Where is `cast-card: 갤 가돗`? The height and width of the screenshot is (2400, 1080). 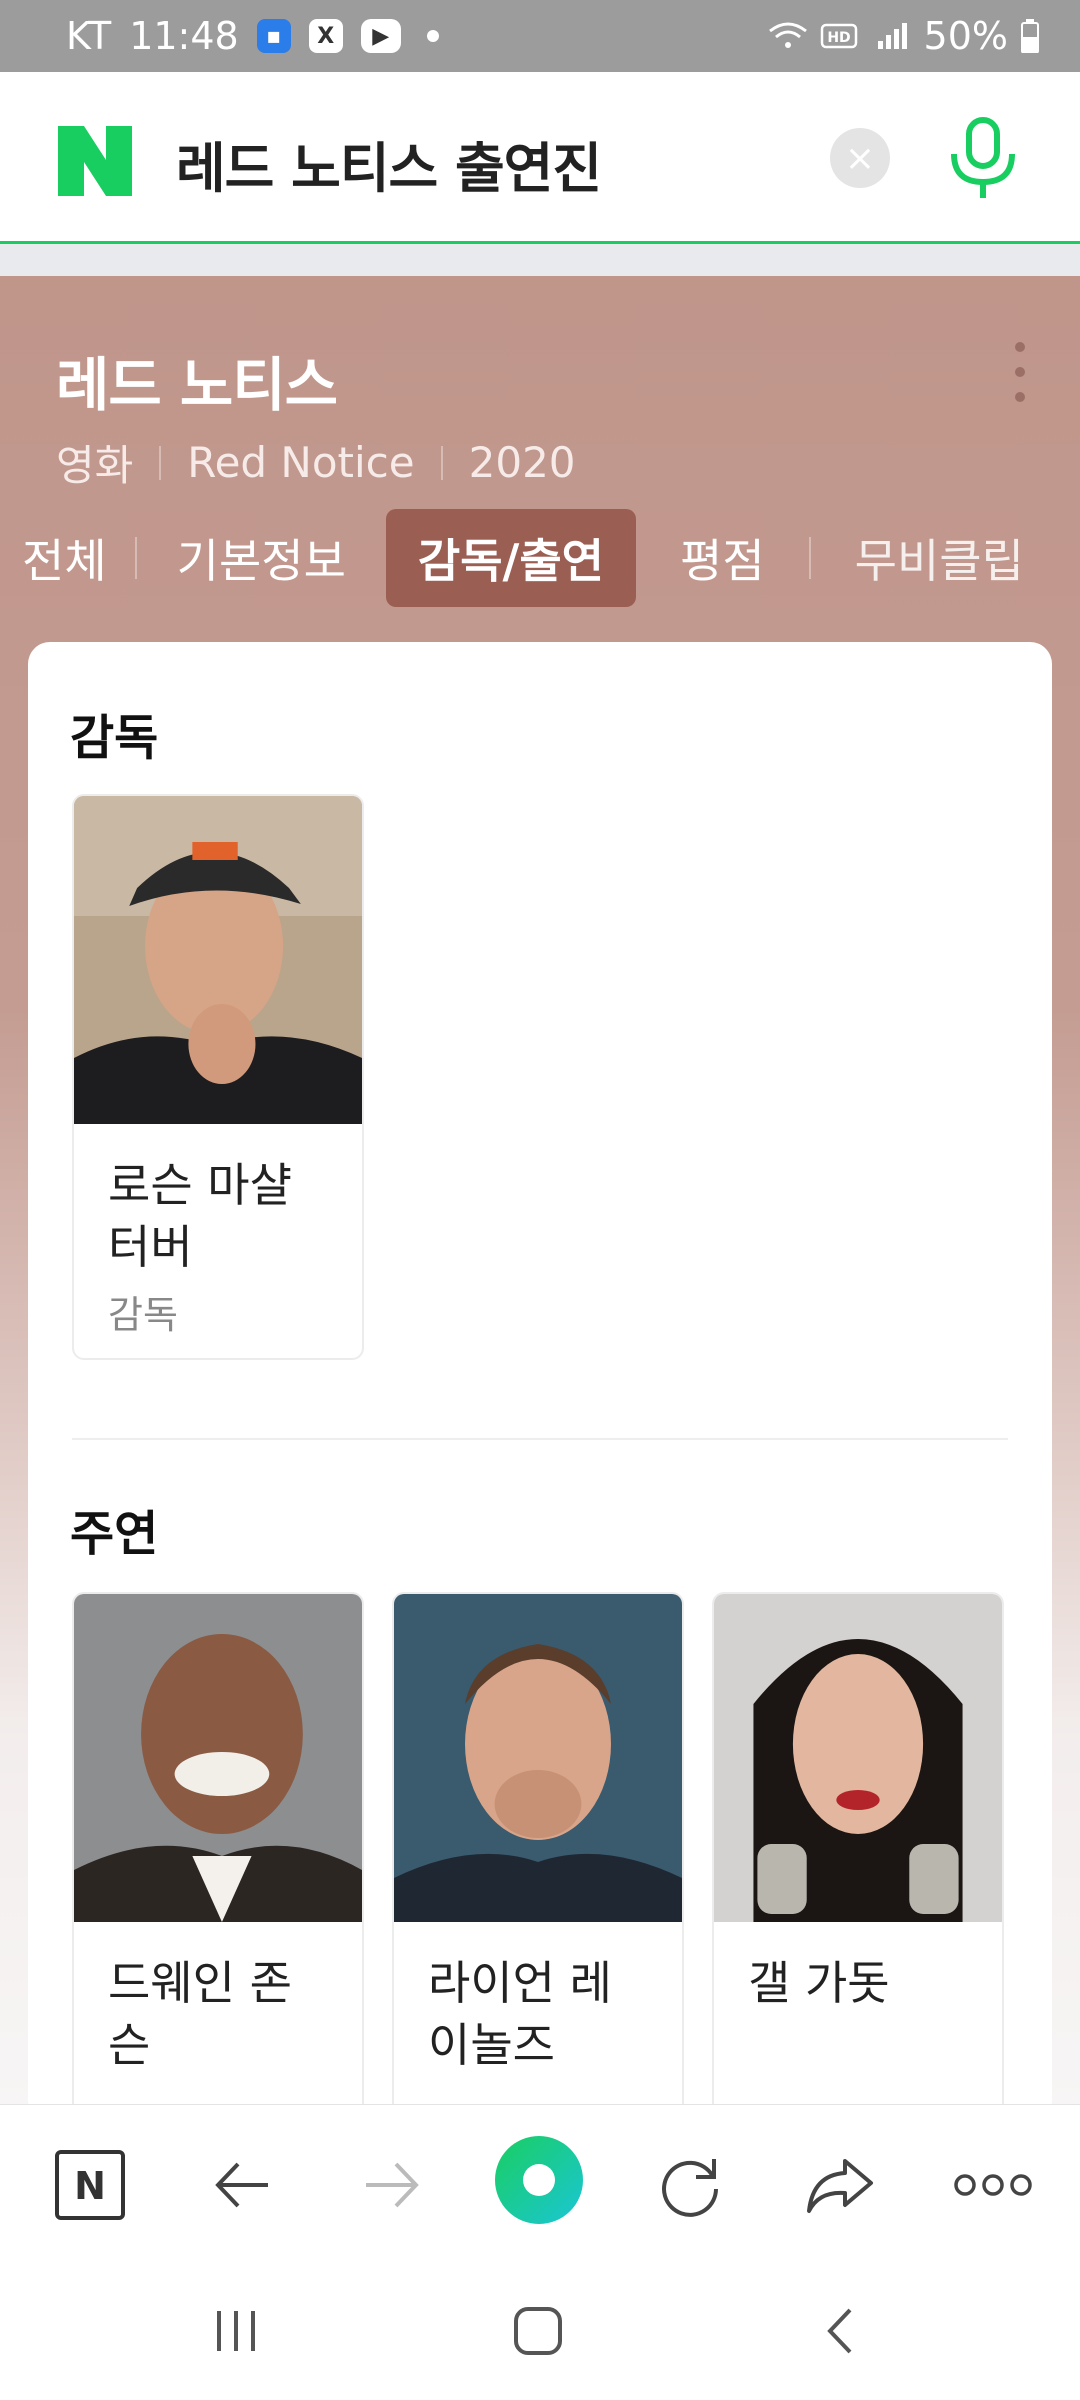
cast-card: 갤 가돗 is located at coordinates (858, 1857).